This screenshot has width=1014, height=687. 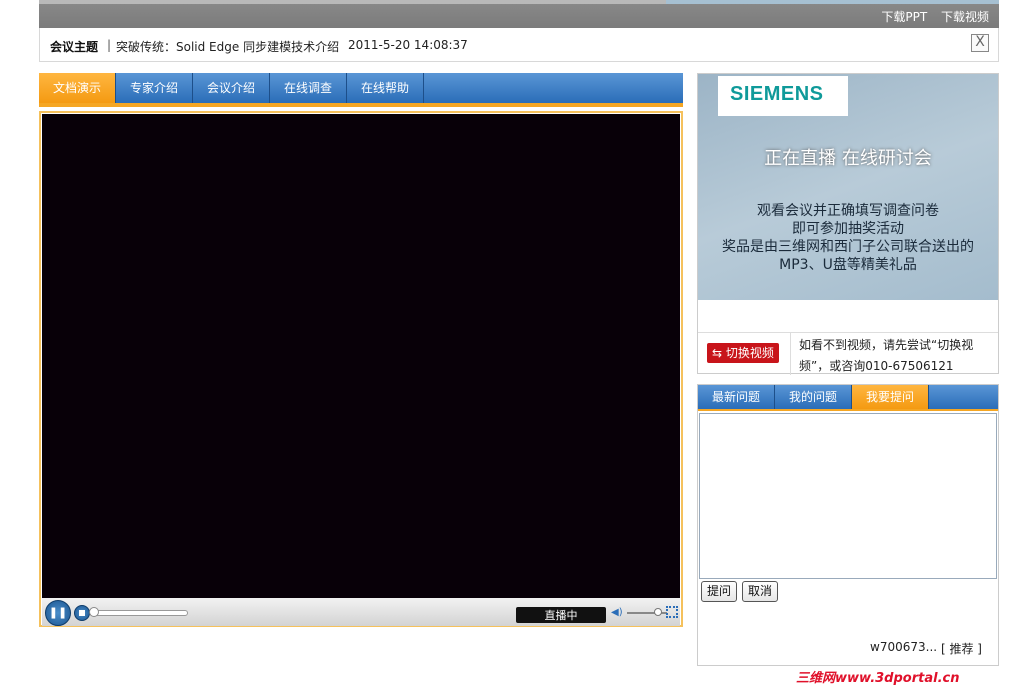 I want to click on top-banner: 下载PPT 下载视频, so click(x=519, y=14).